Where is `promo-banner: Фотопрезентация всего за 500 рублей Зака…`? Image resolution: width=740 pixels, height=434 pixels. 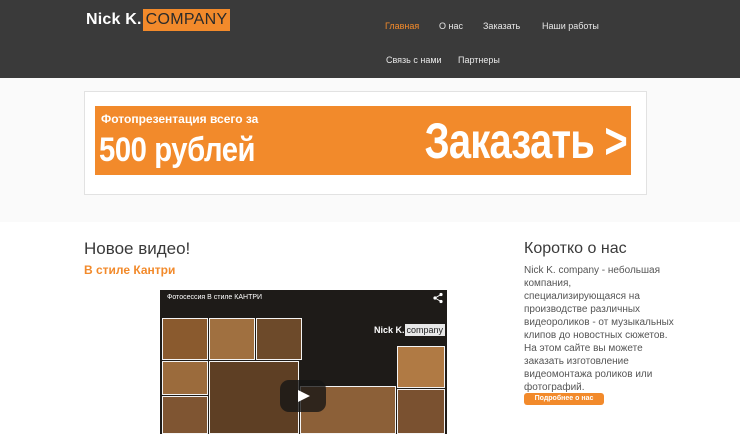 promo-banner: Фотопрезентация всего за 500 рублей Зака… is located at coordinates (363, 140).